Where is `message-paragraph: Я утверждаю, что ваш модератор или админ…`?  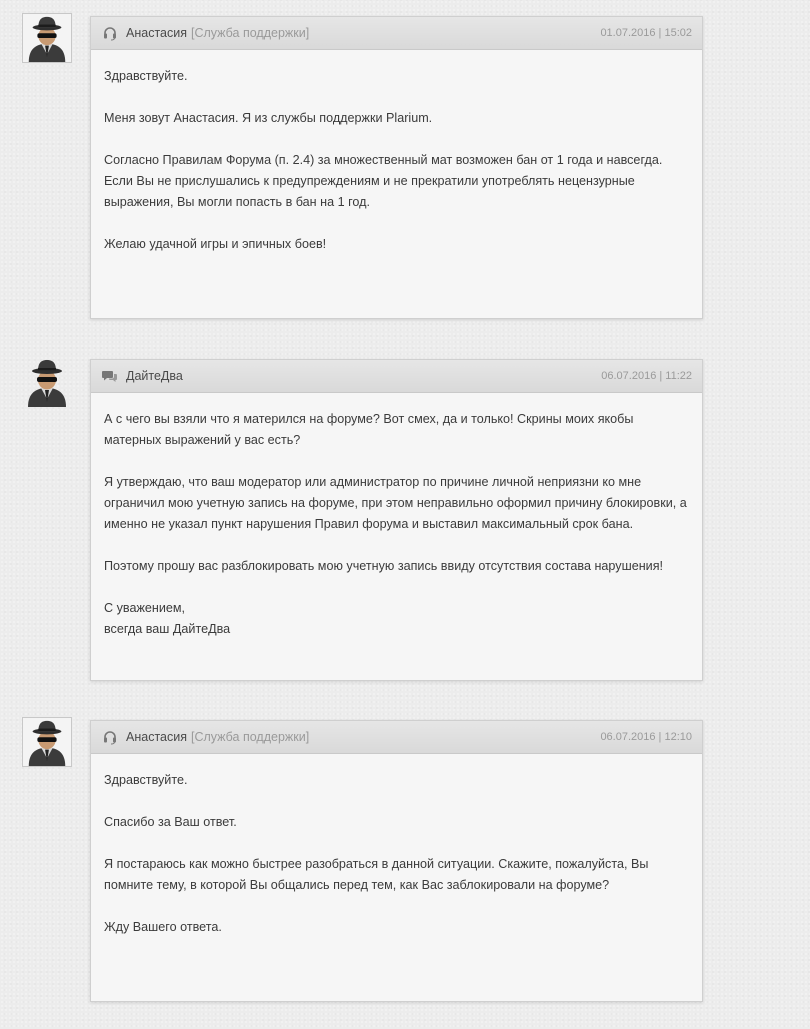
message-paragraph: Я утверждаю, что ваш модератор или админ… is located at coordinates (395, 503).